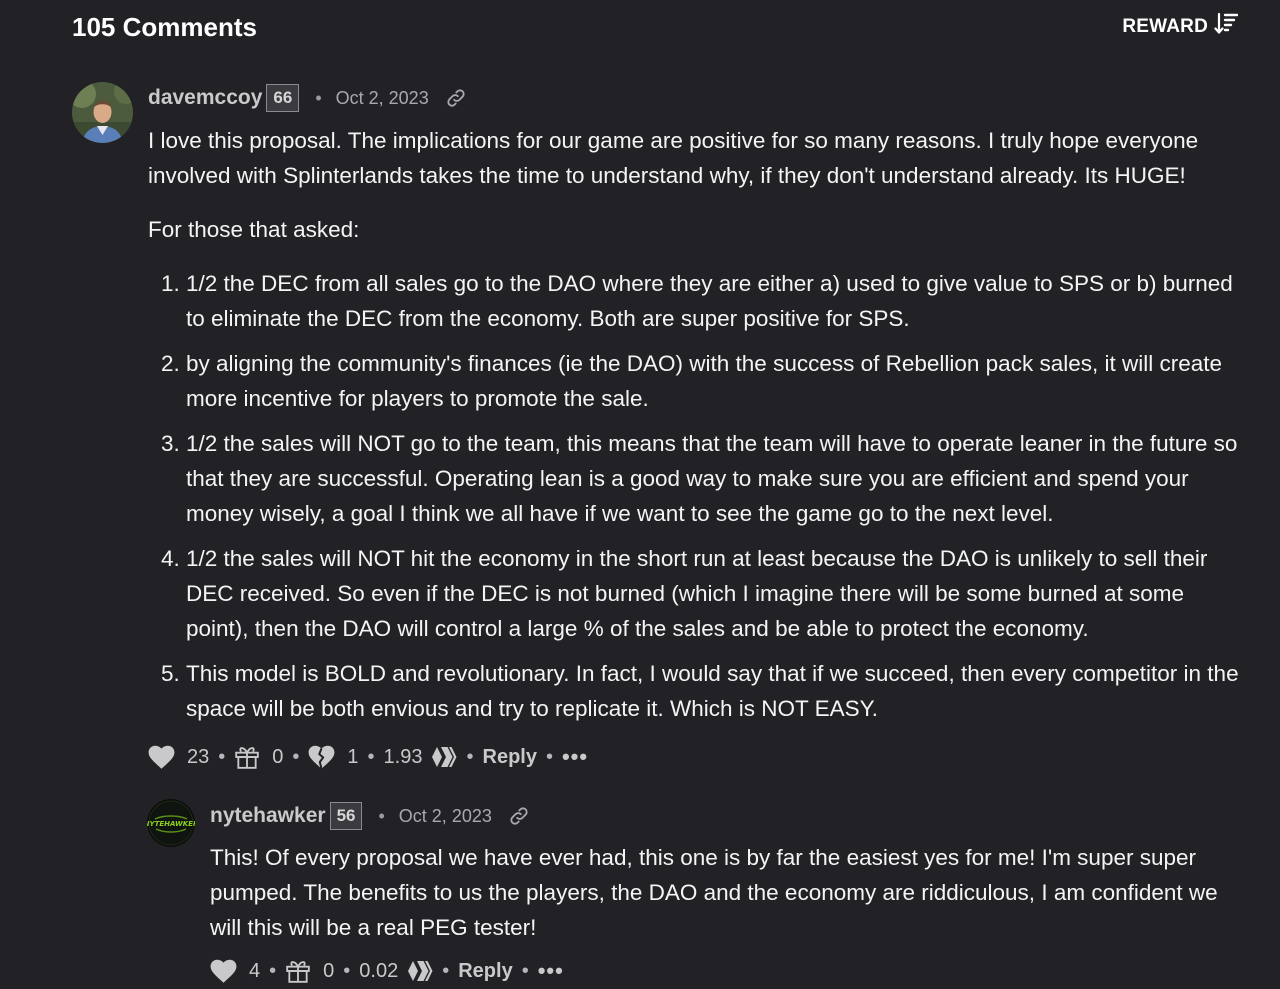 The height and width of the screenshot is (989, 1280). Describe the element at coordinates (370, 816) in the screenshot. I see `comment-meta: nytehawker 56 • Oct 2, 2023` at that location.